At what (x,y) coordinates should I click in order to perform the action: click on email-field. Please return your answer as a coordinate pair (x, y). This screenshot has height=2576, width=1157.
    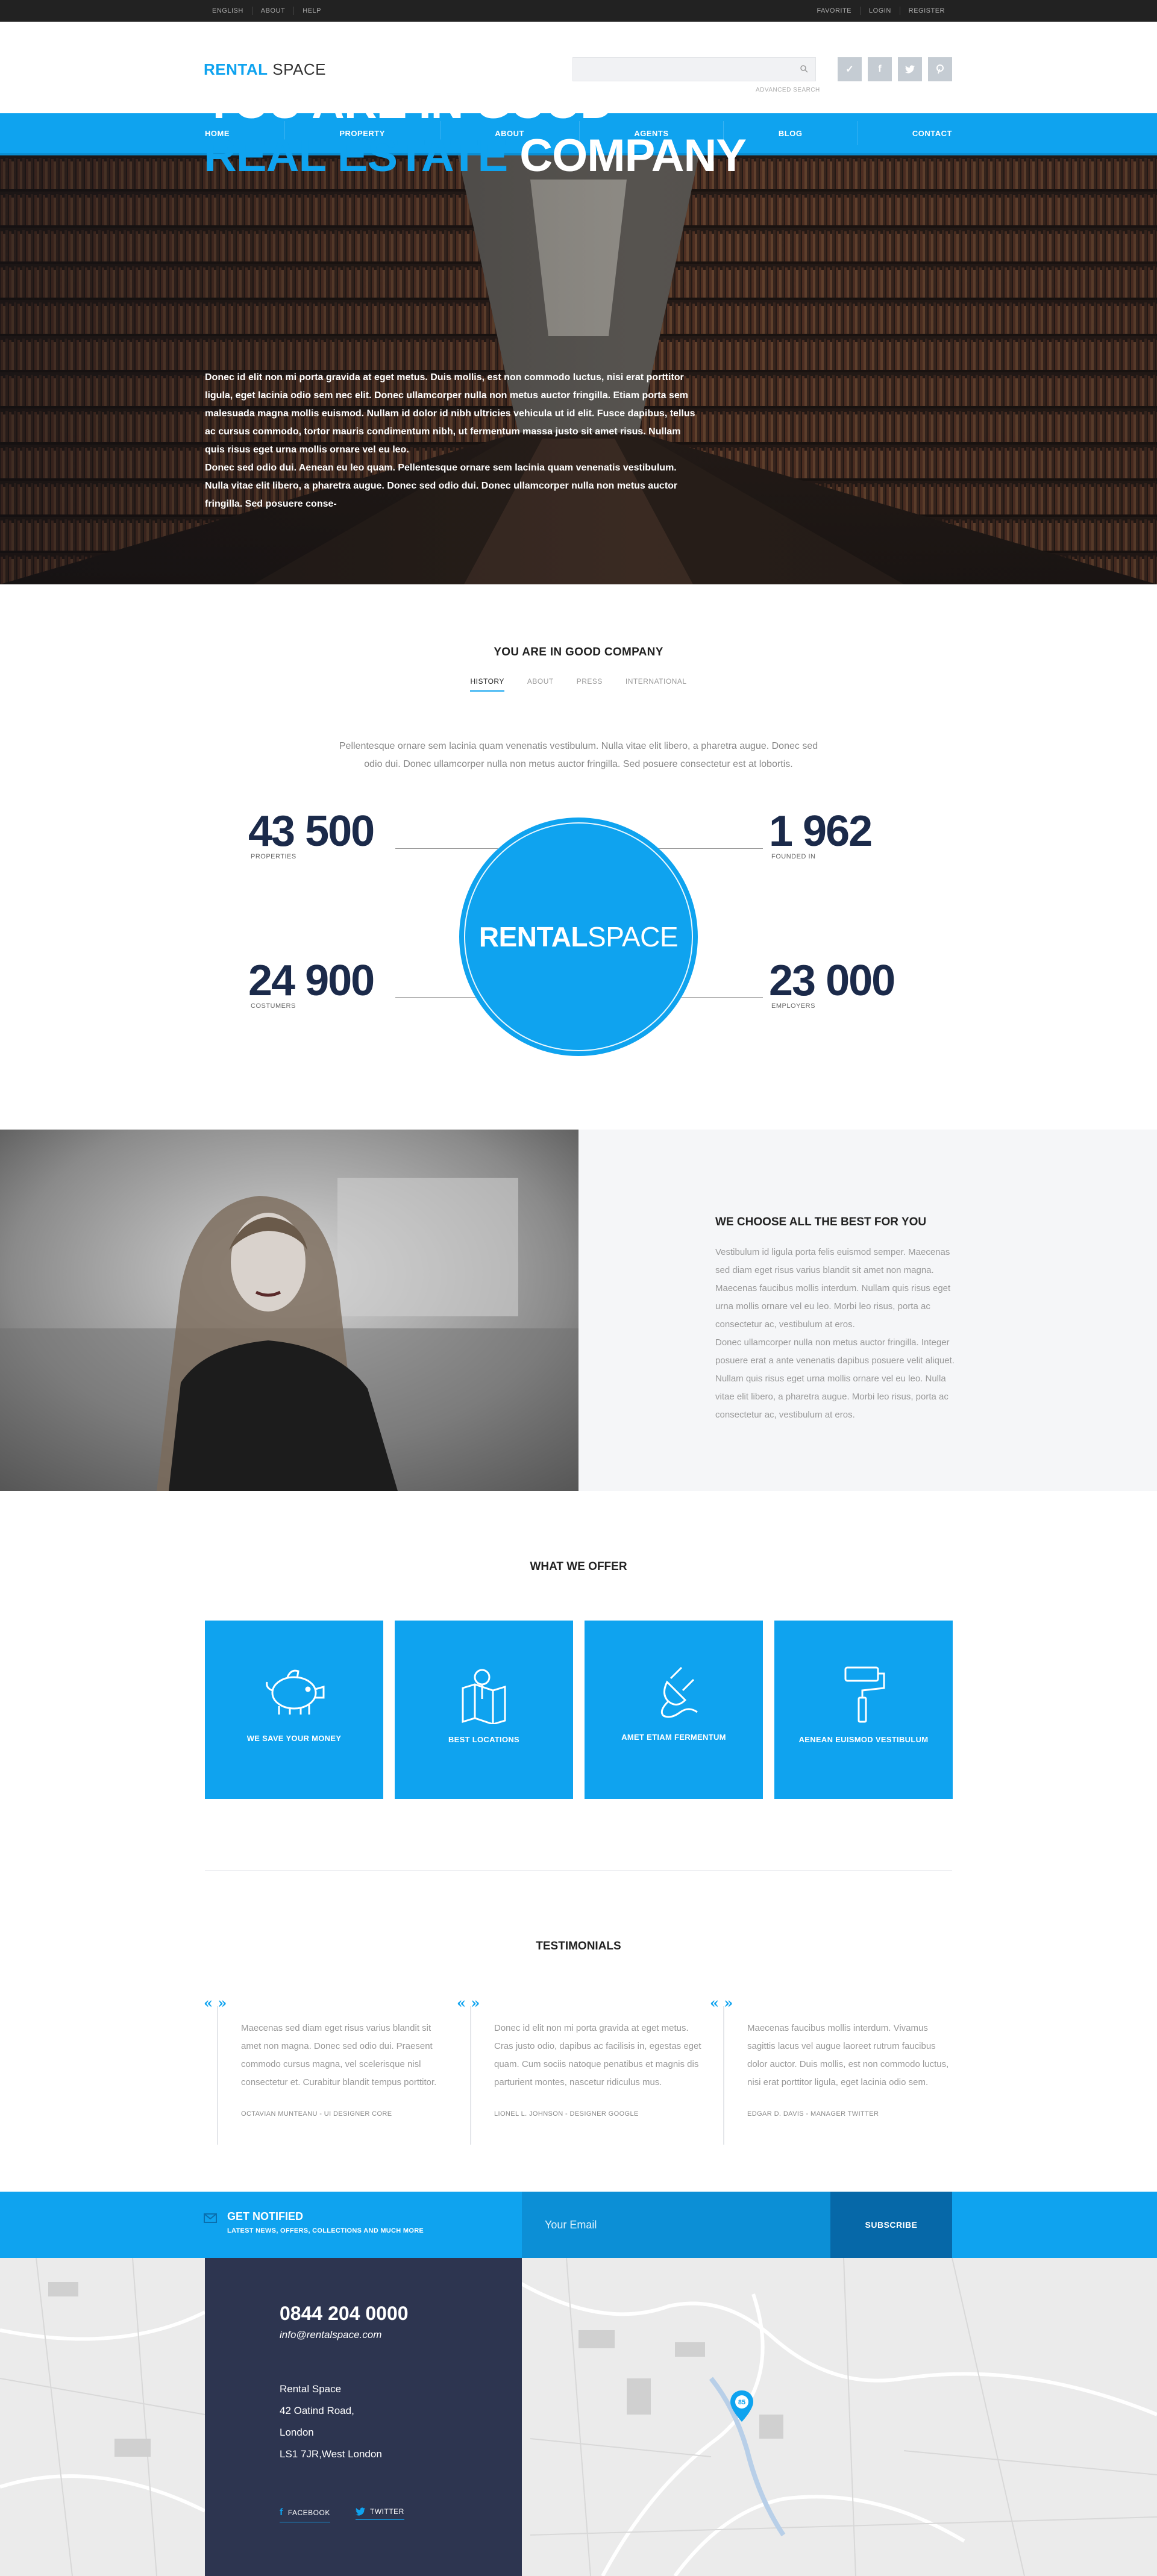
    Looking at the image, I should click on (676, 2225).